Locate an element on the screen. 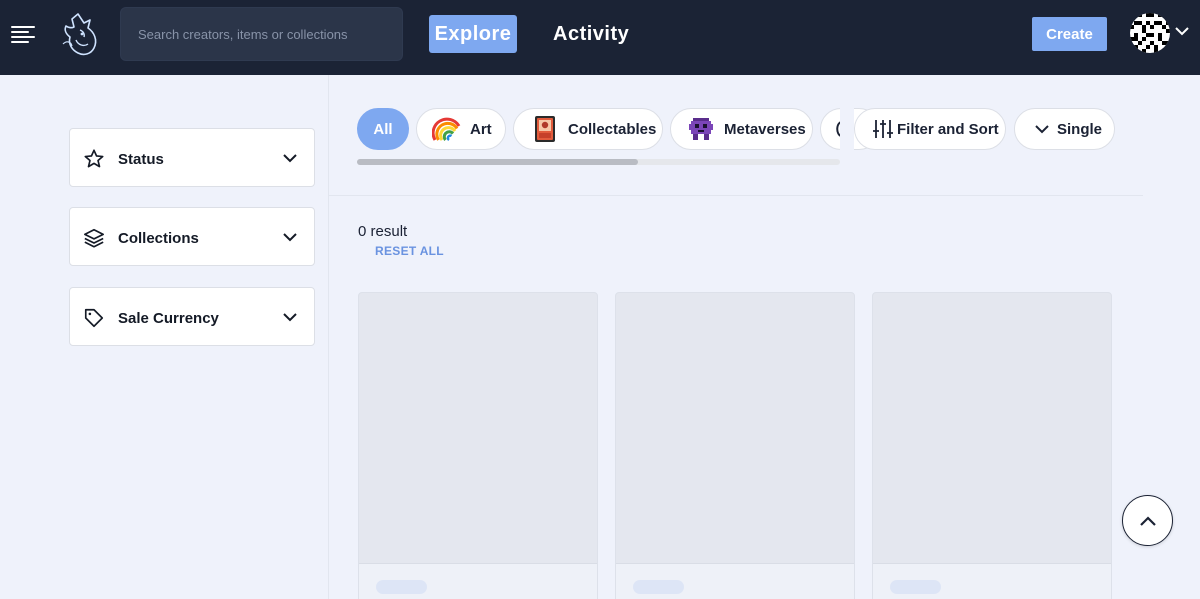  filter-label: Status is located at coordinates (141, 159).